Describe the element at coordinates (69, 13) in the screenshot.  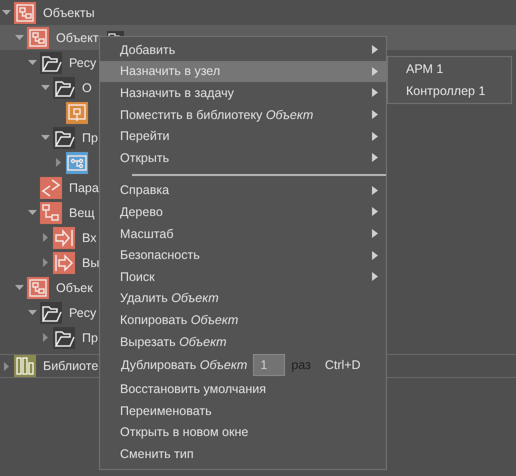
I see `tree-item-label: Объекты` at that location.